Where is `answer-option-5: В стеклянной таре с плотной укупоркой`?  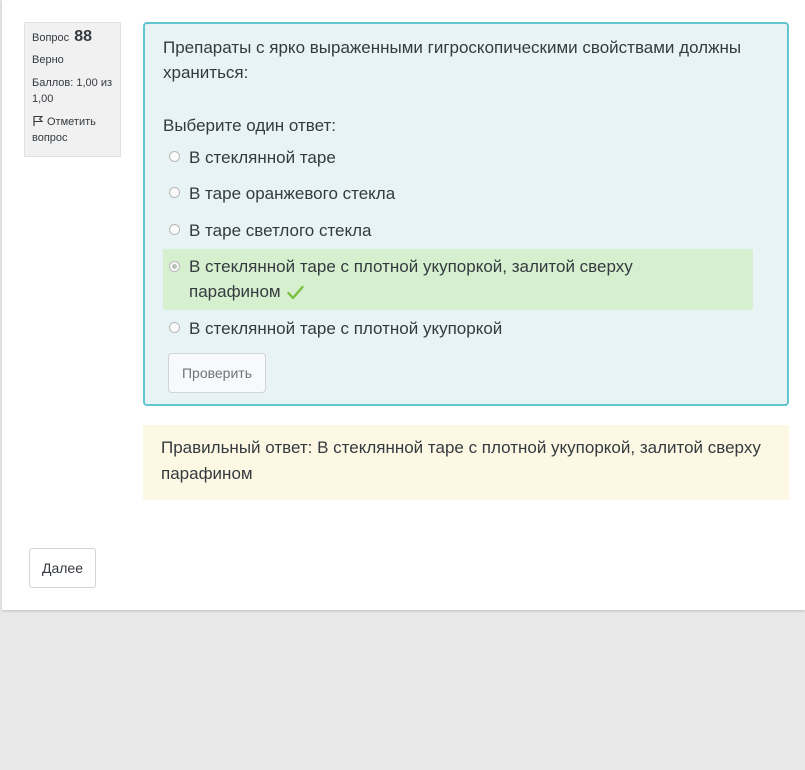 answer-option-5: В стеклянной таре с плотной укупоркой is located at coordinates (458, 328).